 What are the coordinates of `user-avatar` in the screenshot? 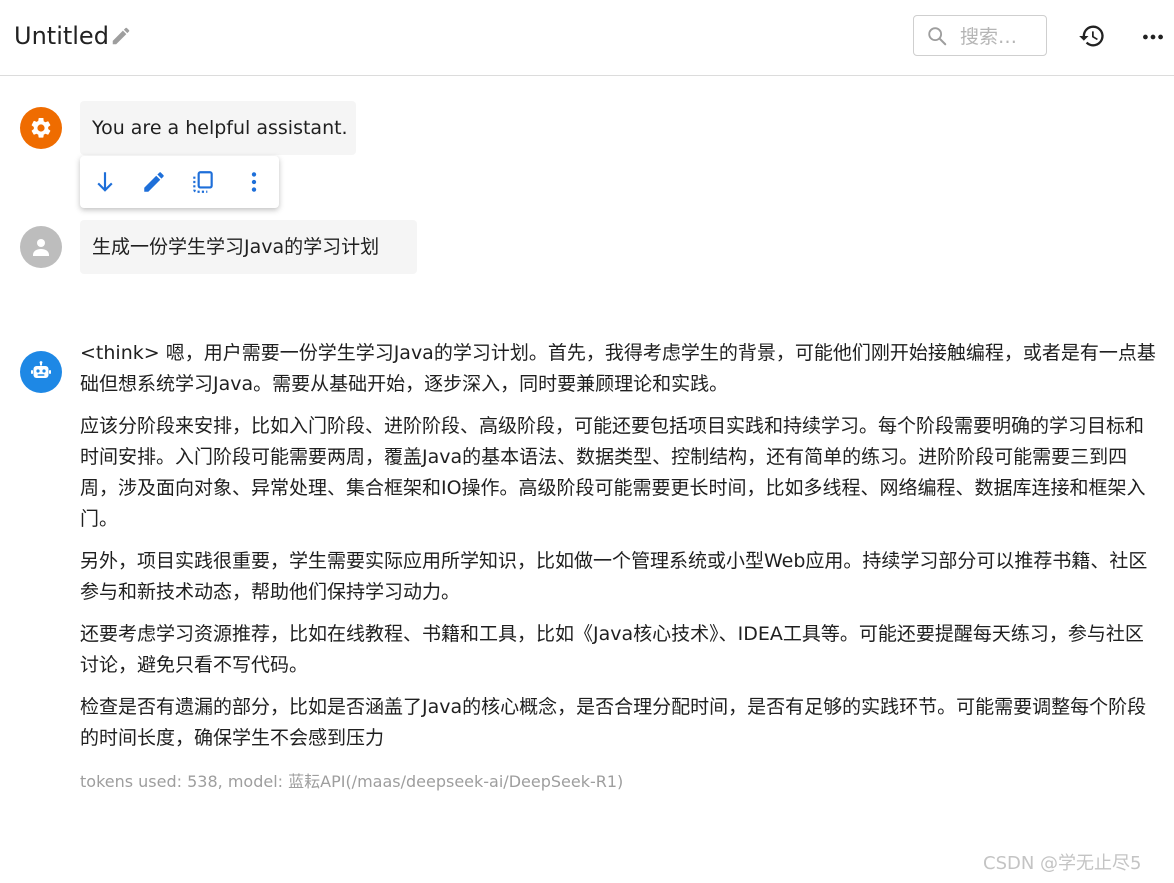 It's located at (41, 247).